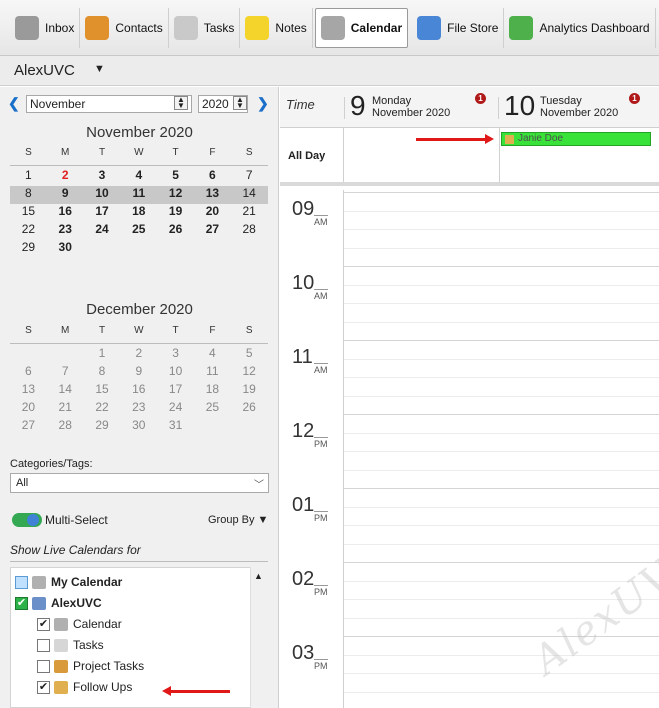  What do you see at coordinates (84, 687) in the screenshot?
I see `tree-item-follow-ups: ✔ Follow Ups` at bounding box center [84, 687].